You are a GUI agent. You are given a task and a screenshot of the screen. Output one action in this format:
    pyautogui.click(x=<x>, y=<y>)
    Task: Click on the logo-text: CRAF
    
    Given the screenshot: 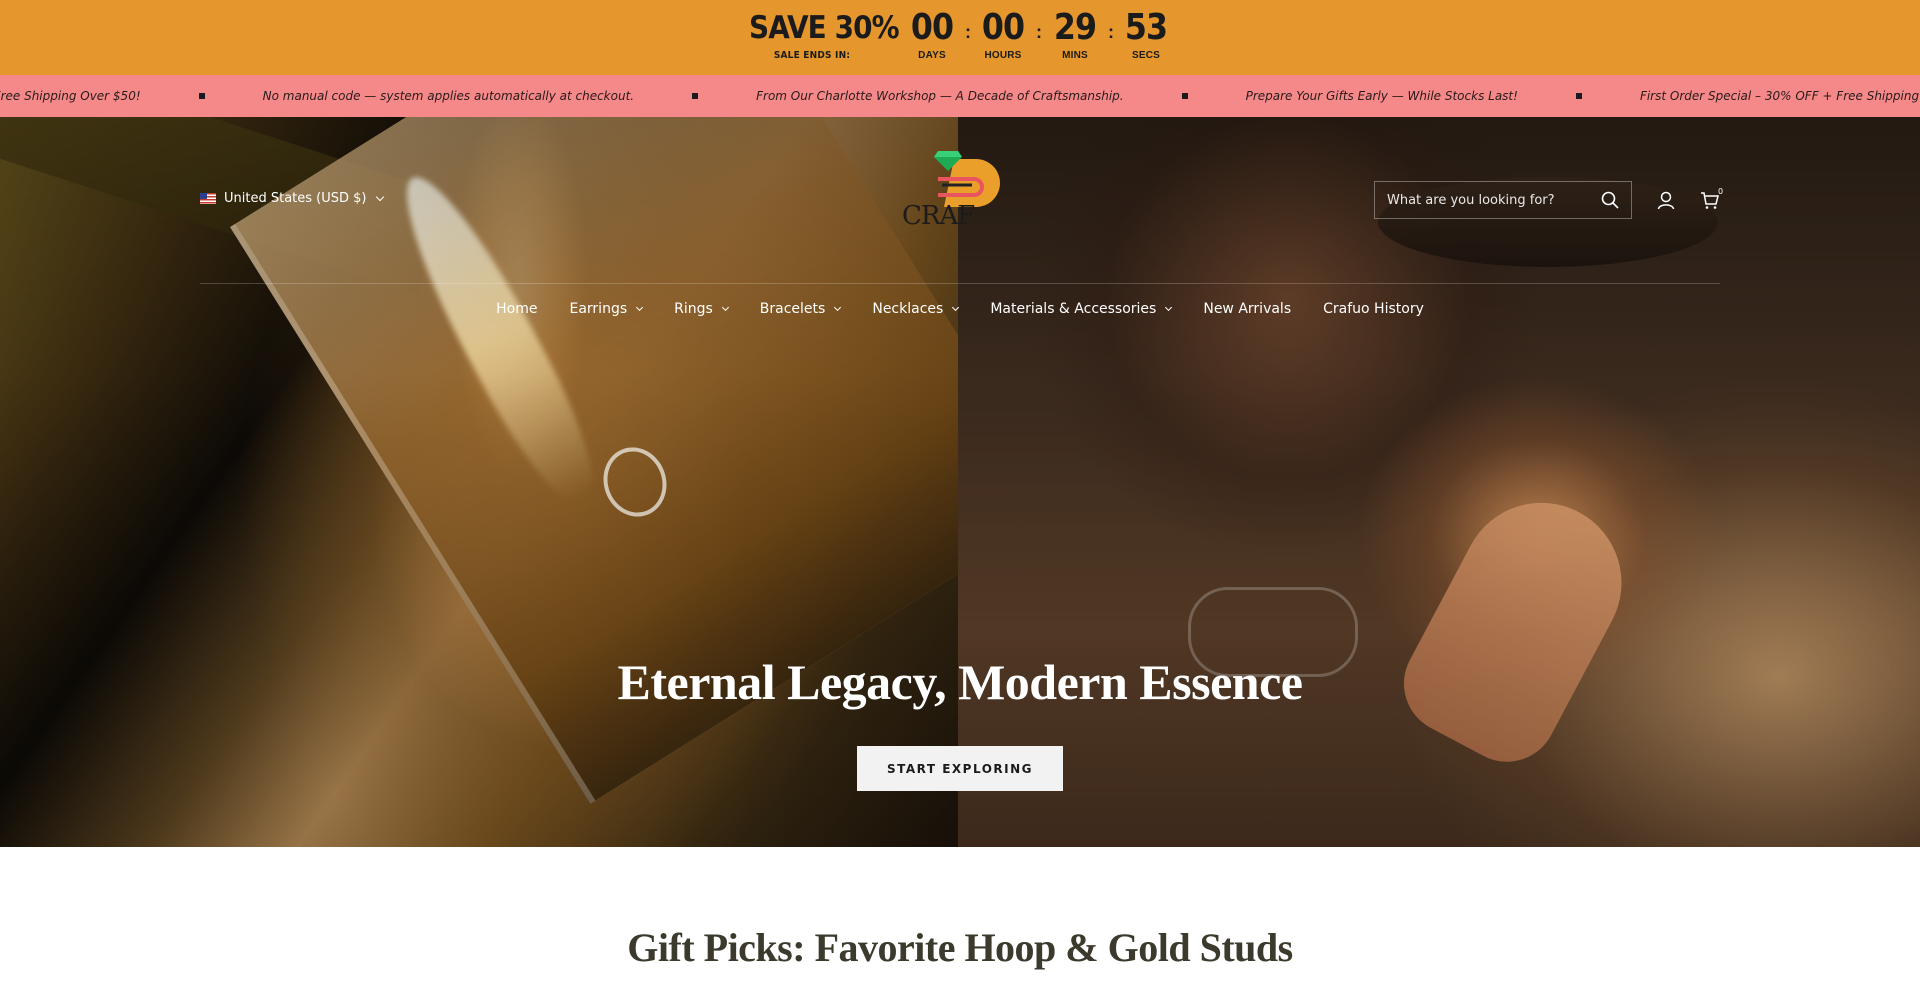 What is the action you would take?
    pyautogui.click(x=938, y=216)
    